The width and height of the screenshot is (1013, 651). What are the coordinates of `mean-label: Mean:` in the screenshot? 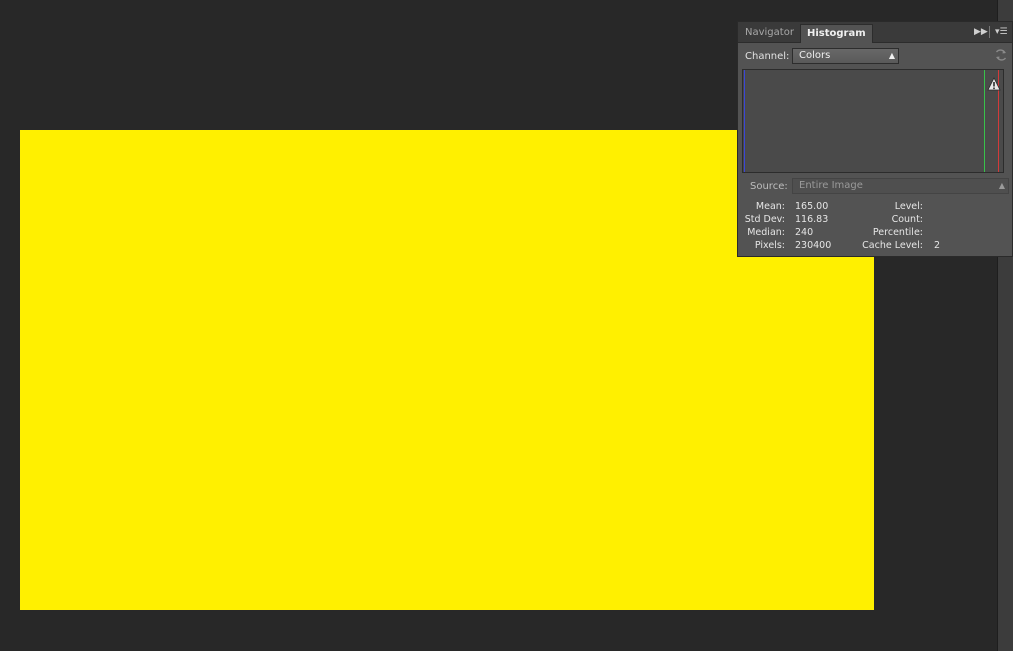 It's located at (770, 206).